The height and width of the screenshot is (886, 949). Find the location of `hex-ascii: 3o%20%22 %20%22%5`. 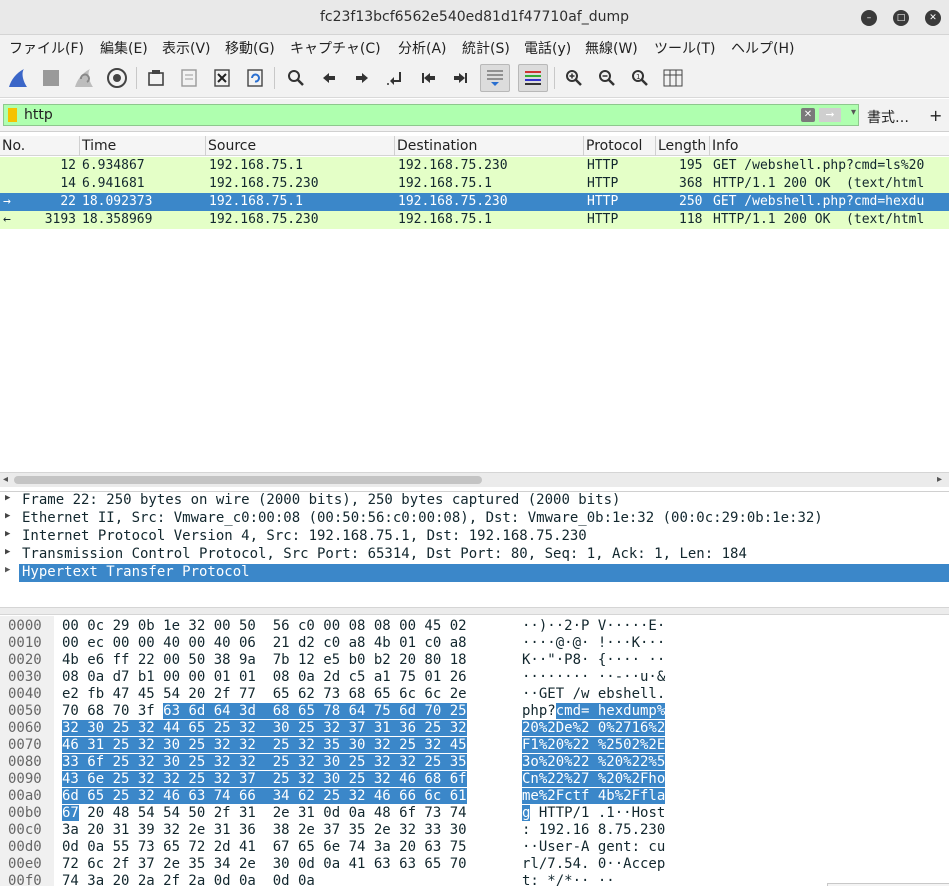

hex-ascii: 3o%20%22 %20%22%5 is located at coordinates (594, 762).